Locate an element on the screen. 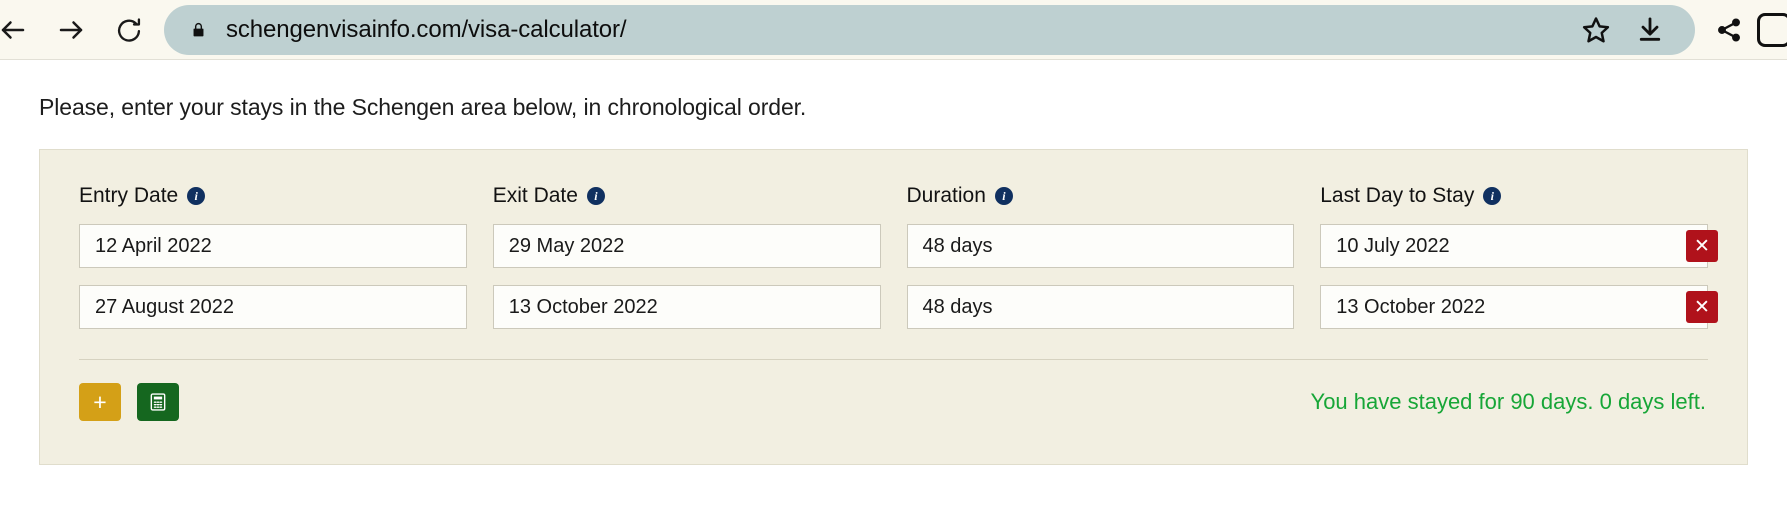 This screenshot has width=1787, height=527. entry-date-cell: 12 April 2022 is located at coordinates (273, 246).